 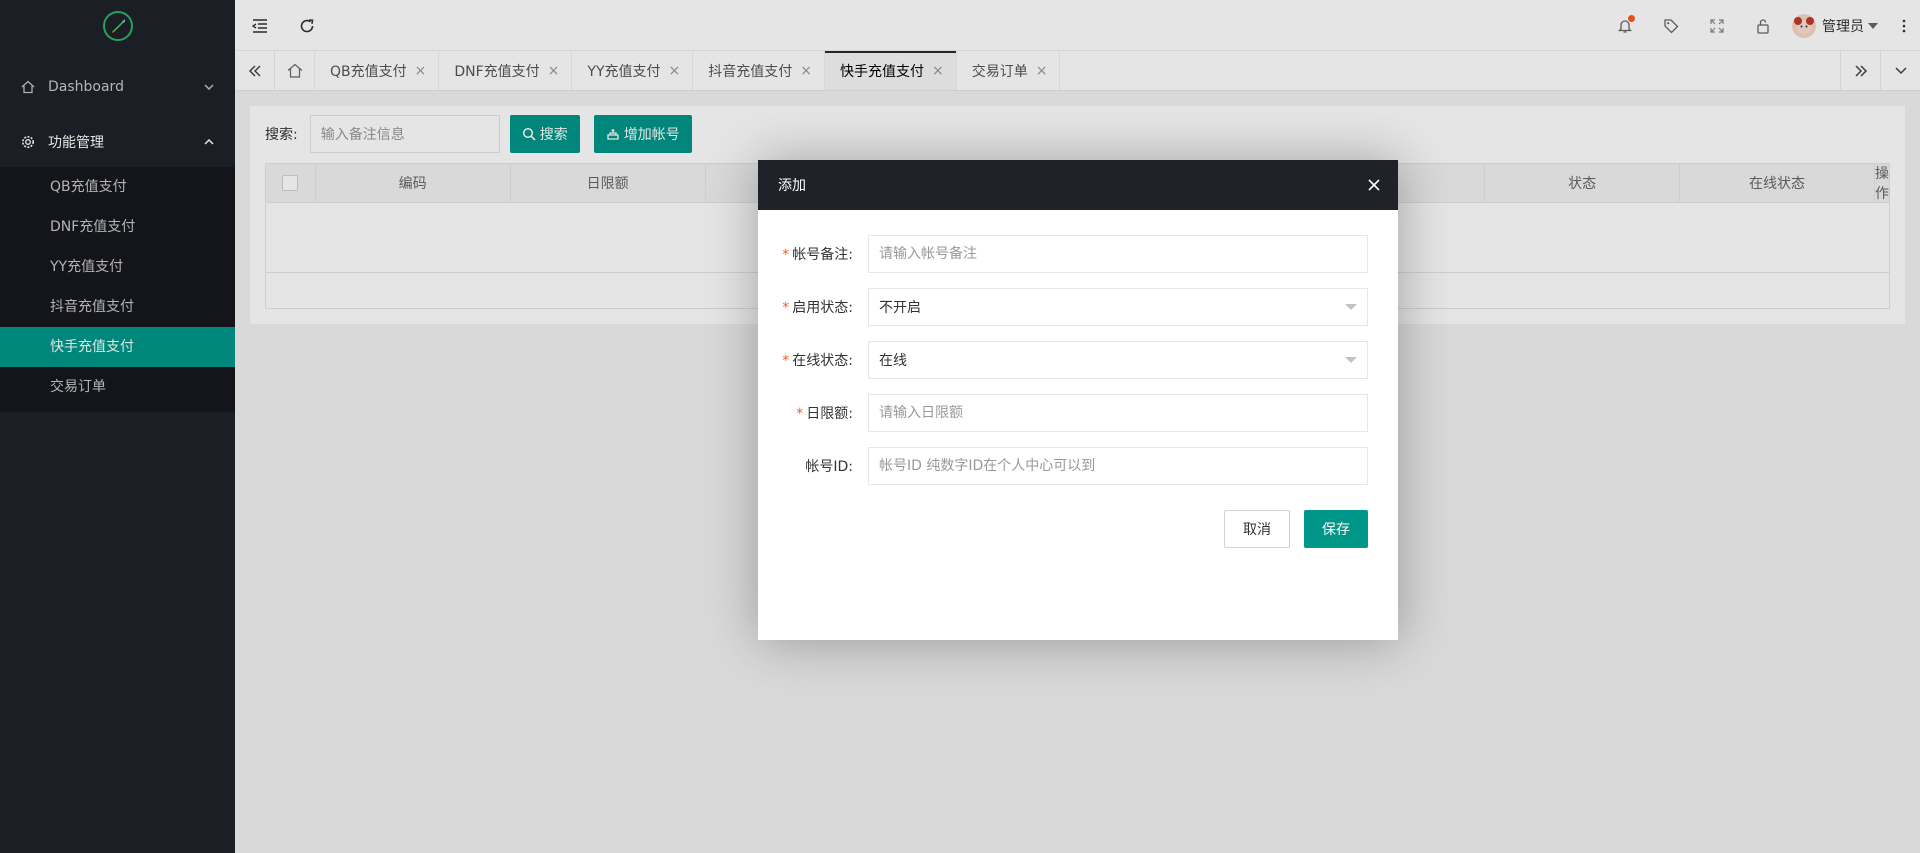 I want to click on form-row-online-status: * 在线状态: 在线, so click(x=1078, y=360).